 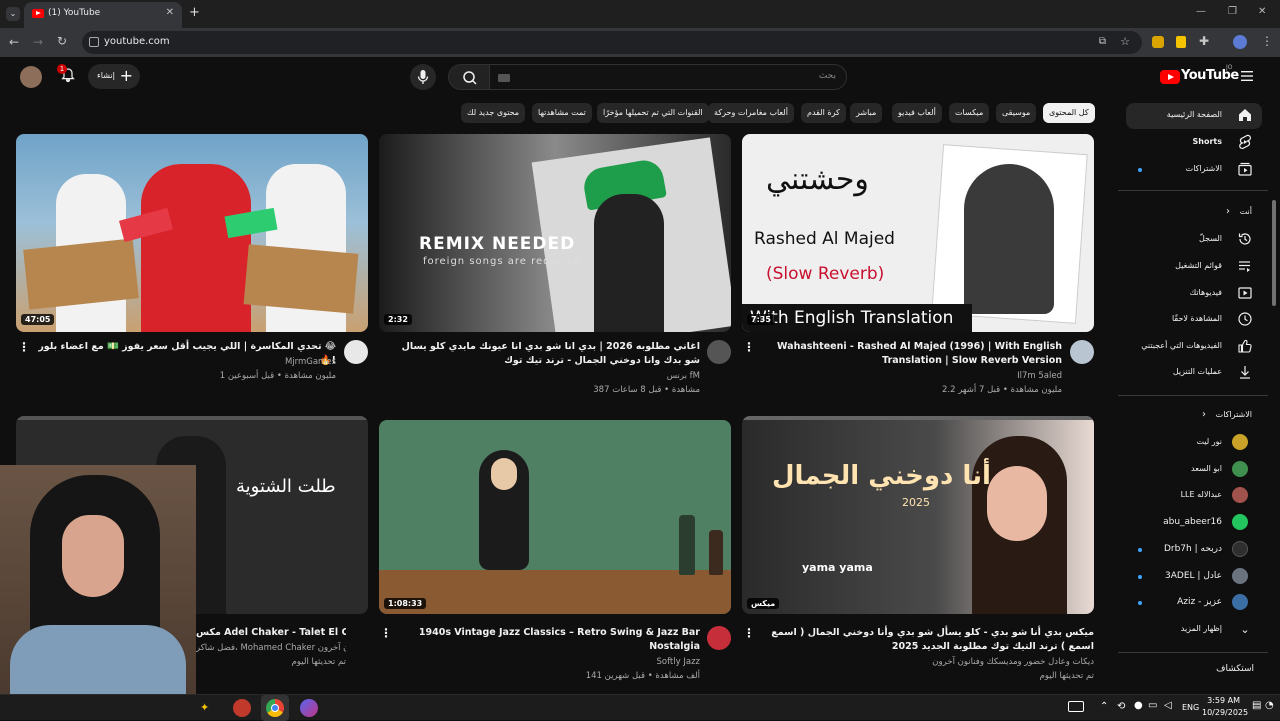 I want to click on sidebar-sub-abu-abeer16: abu_abeer16, so click(x=1194, y=523).